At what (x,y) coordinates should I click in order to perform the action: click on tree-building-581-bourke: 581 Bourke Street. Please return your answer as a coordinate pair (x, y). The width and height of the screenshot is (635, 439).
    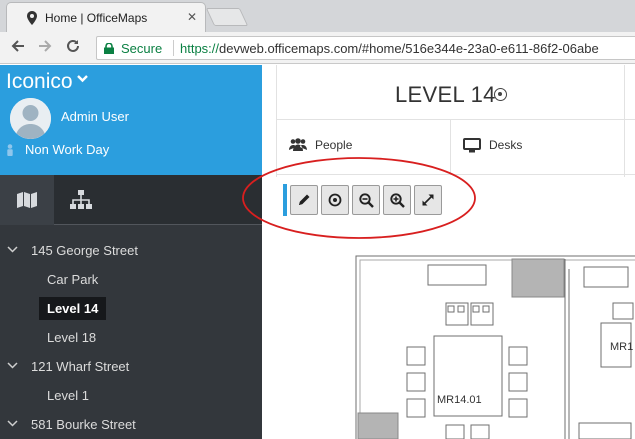
    Looking at the image, I should click on (131, 425).